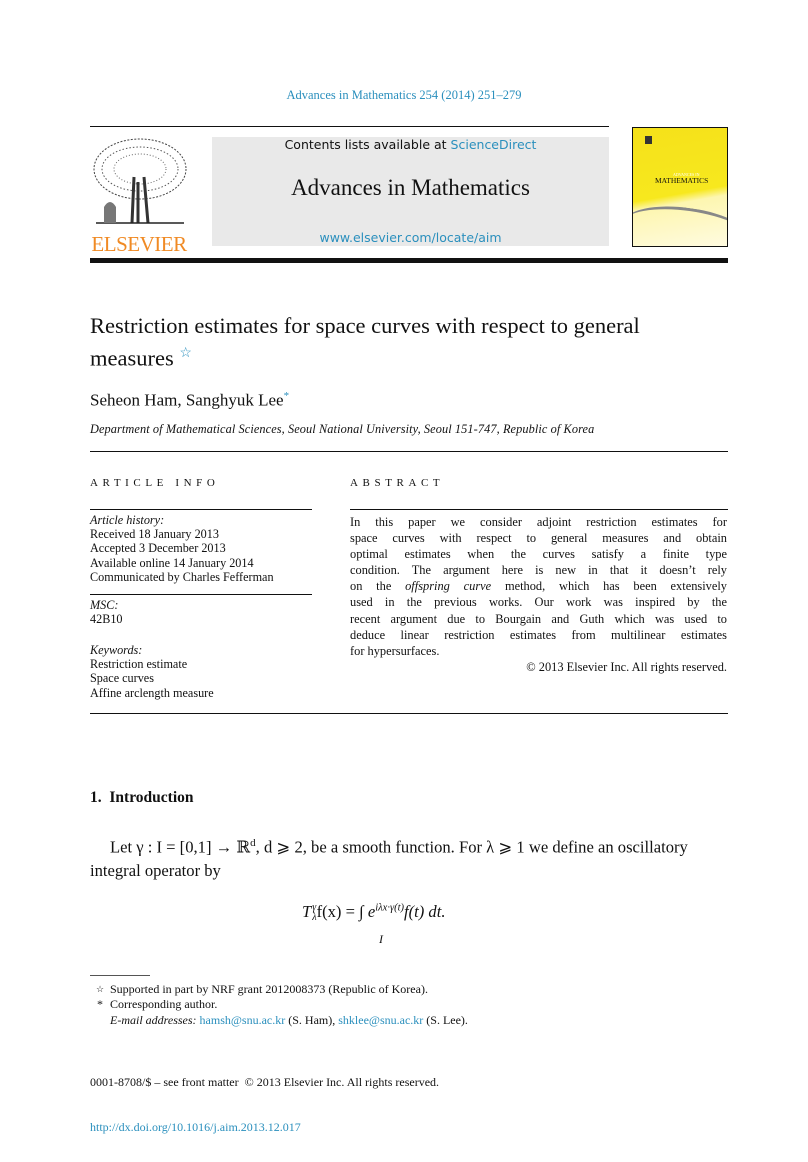 This screenshot has width=808, height=1162. Describe the element at coordinates (152, 692) in the screenshot. I see `keyword: Affine arclength measure` at that location.